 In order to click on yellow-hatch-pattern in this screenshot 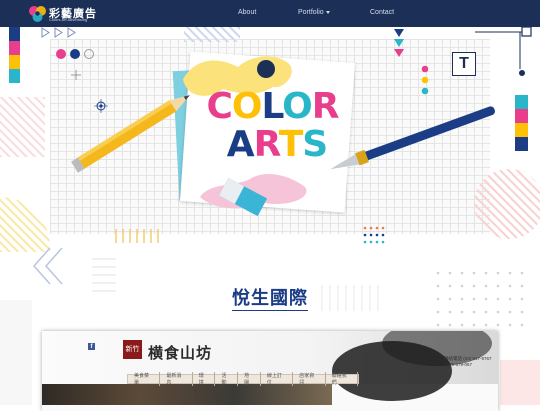, I will do `click(25, 224)`.